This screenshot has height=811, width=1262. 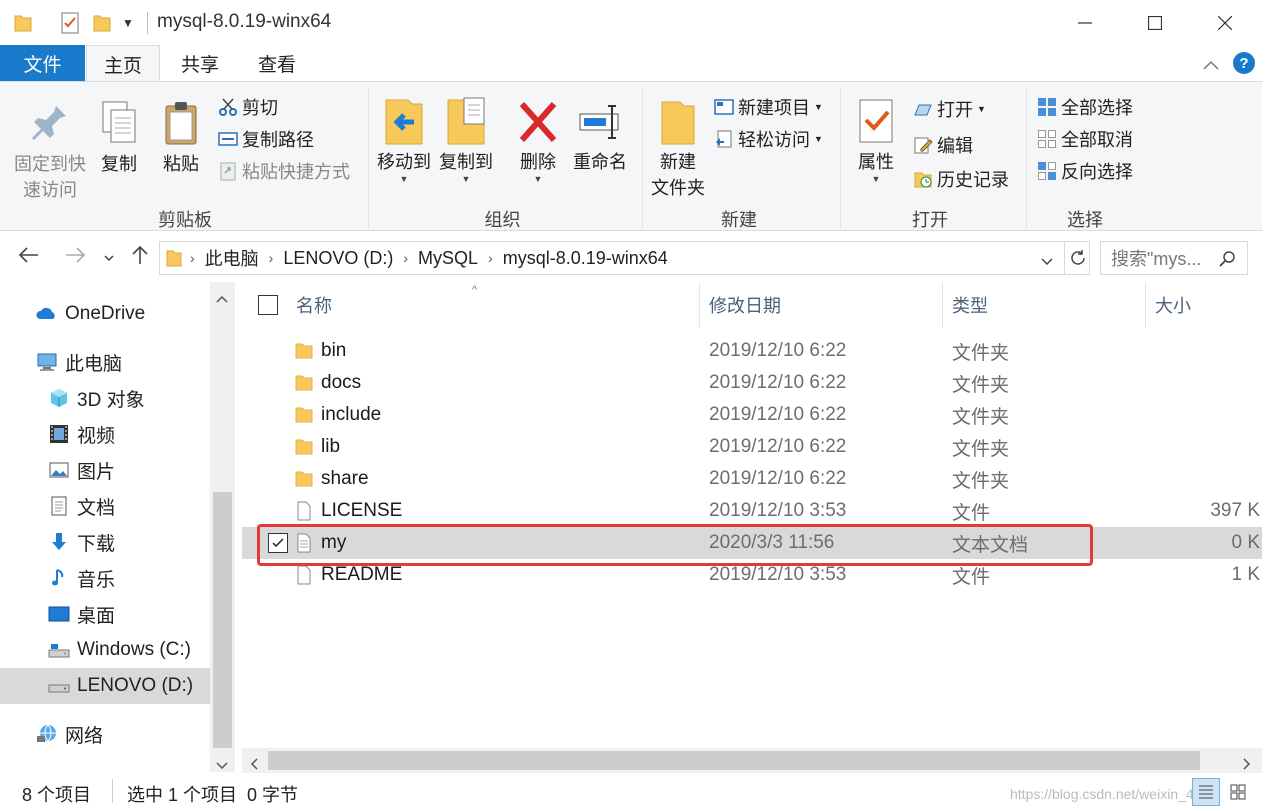 I want to click on open-button: 打开 ▼, so click(x=949, y=109).